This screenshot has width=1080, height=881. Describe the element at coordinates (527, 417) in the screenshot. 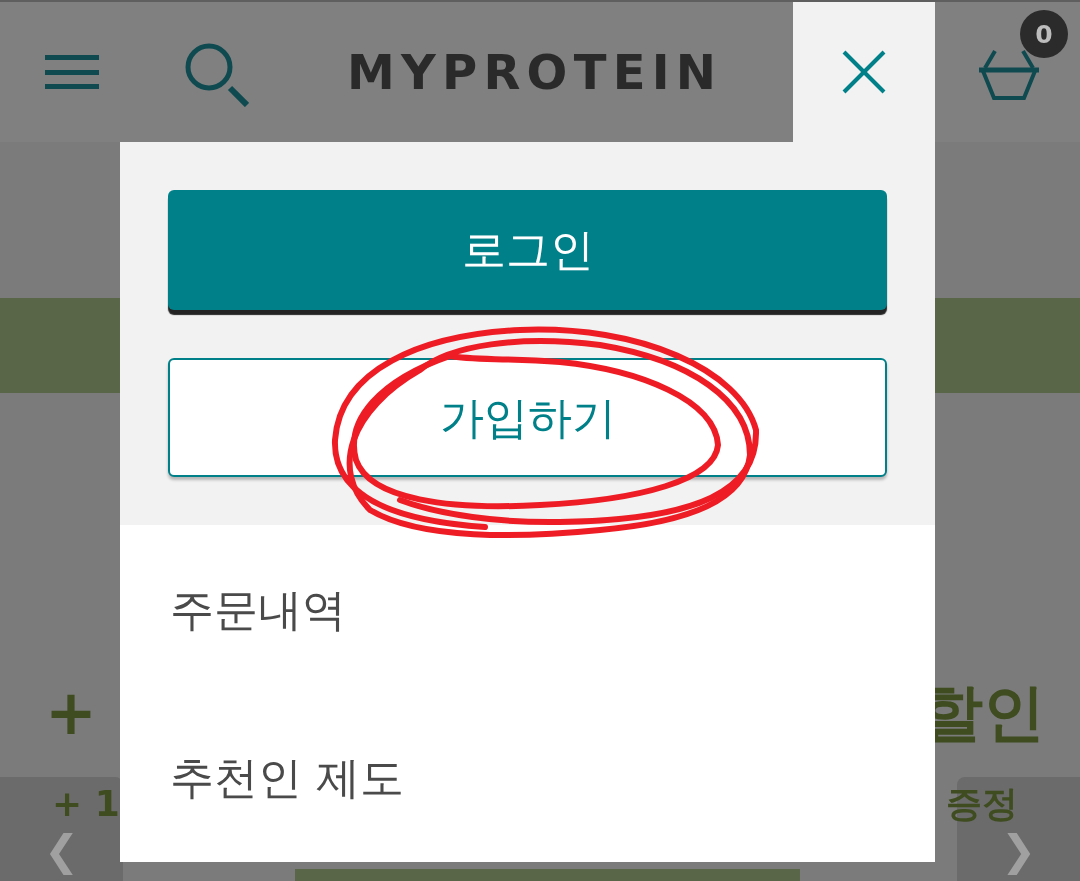

I see `signup-button: 가입하기` at that location.